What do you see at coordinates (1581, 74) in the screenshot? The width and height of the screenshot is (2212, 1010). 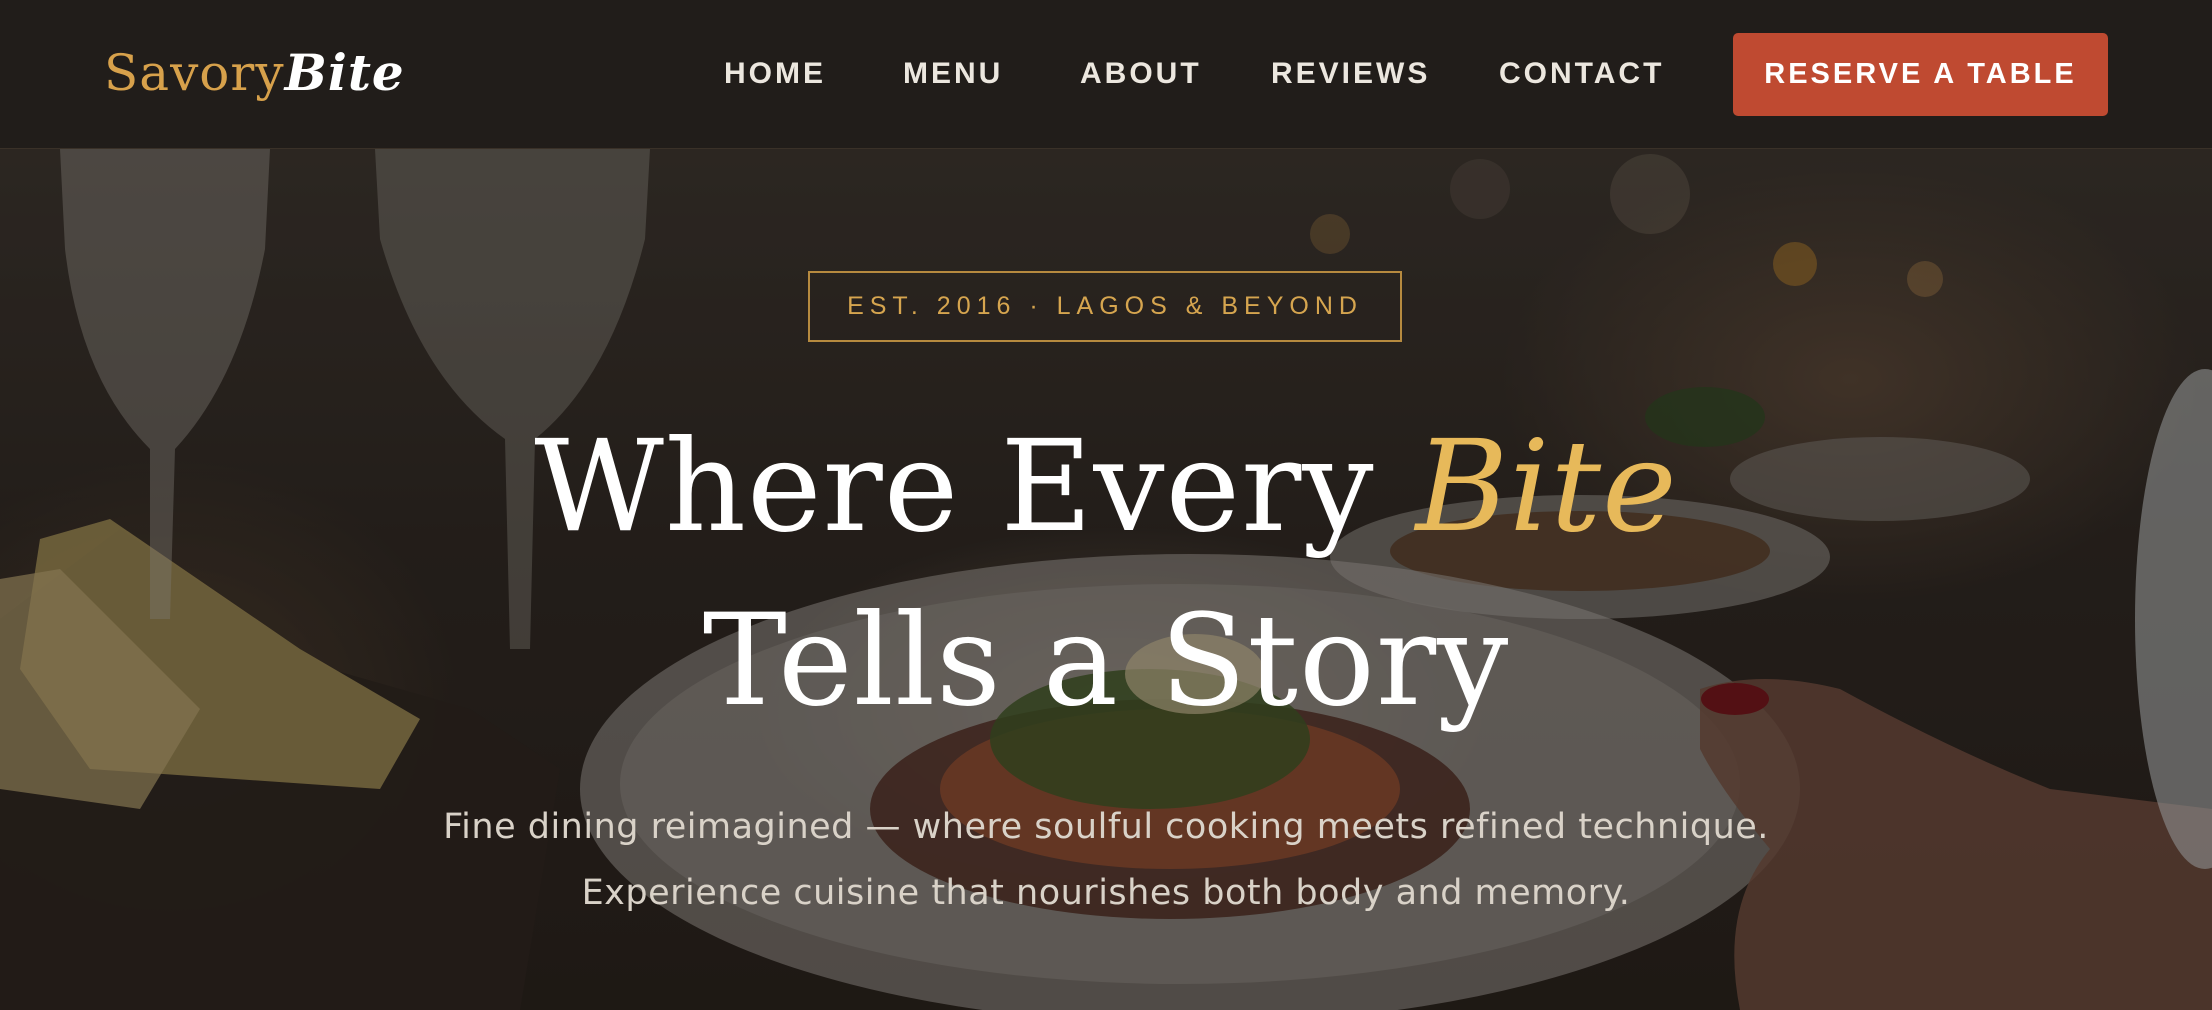 I see `nav-contact: CONTACT` at bounding box center [1581, 74].